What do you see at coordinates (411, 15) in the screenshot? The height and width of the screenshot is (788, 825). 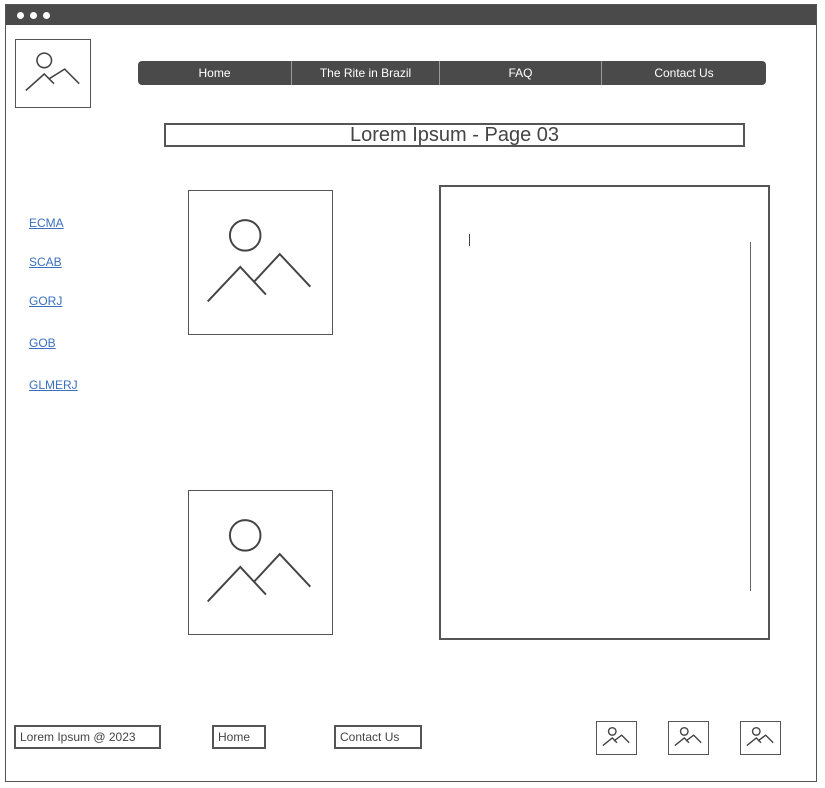 I see `title-bar` at bounding box center [411, 15].